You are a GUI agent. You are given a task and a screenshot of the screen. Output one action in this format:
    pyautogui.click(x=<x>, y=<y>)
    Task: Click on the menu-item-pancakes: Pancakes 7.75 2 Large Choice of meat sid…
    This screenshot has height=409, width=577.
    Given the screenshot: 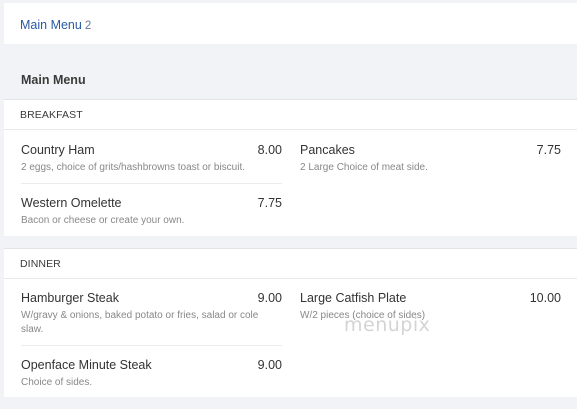 What is the action you would take?
    pyautogui.click(x=430, y=161)
    